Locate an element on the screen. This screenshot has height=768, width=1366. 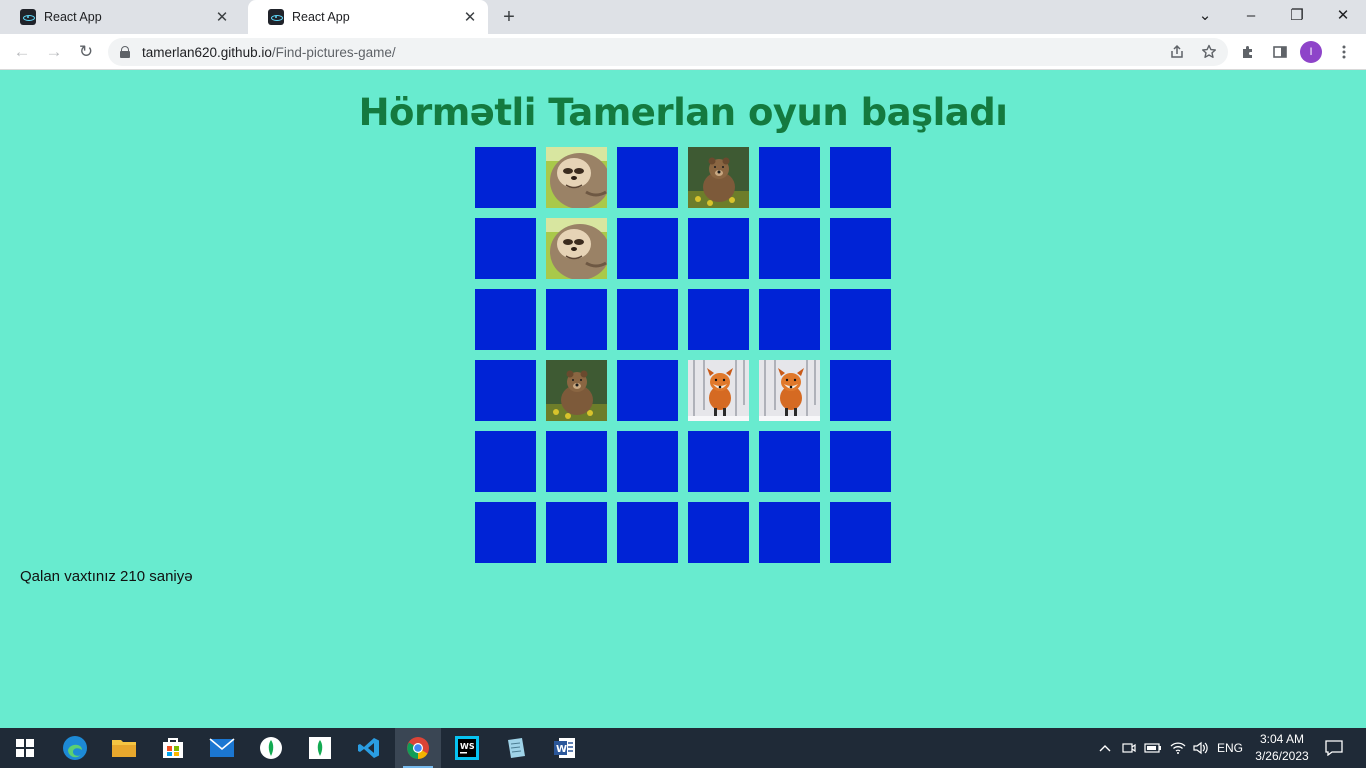
menu-icon is located at coordinates (1344, 52).